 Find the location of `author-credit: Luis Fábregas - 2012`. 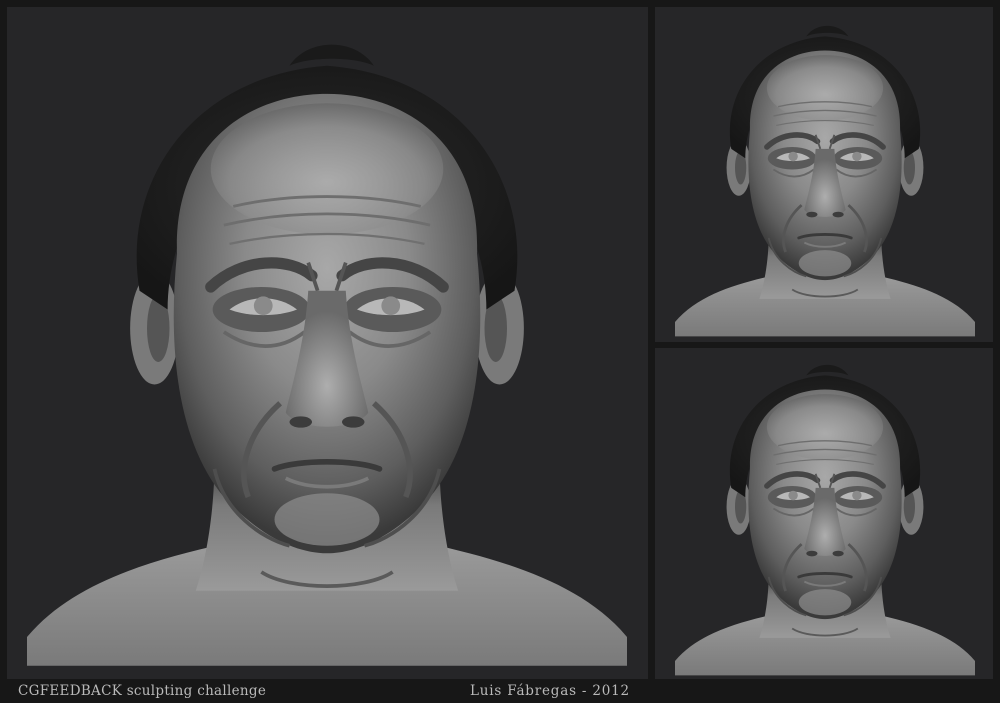

author-credit: Luis Fábregas - 2012 is located at coordinates (550, 691).